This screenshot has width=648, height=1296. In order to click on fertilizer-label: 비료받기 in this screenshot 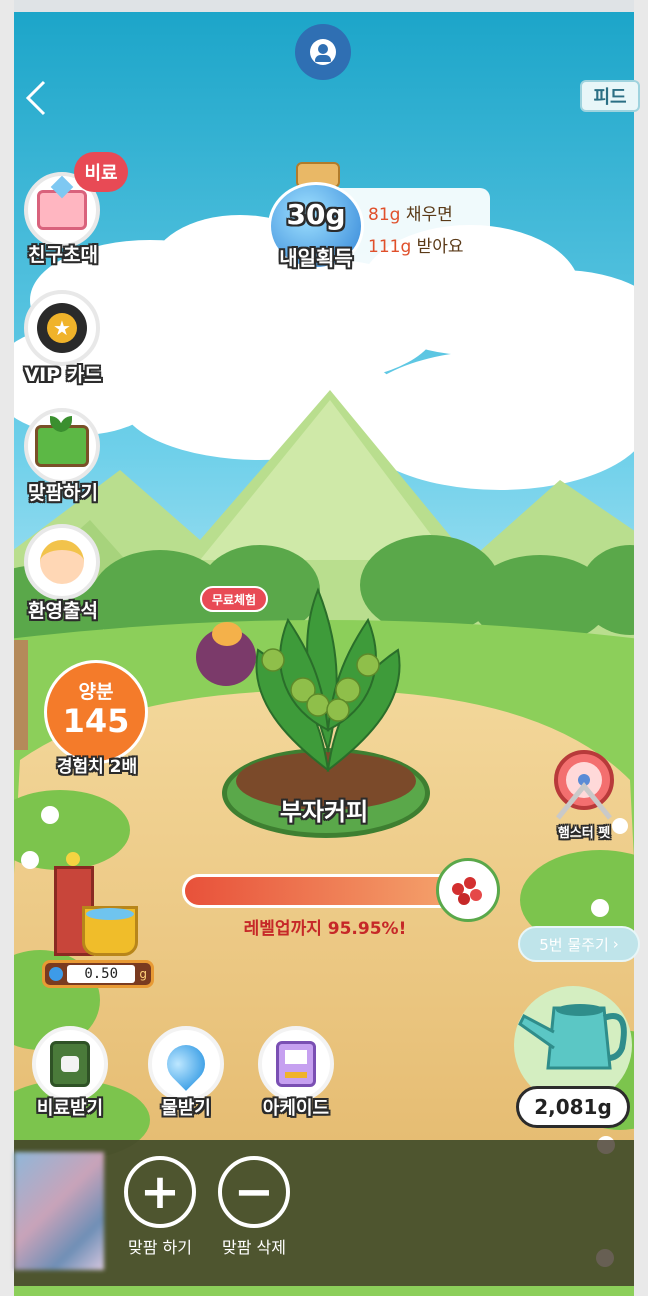, I will do `click(70, 1108)`.